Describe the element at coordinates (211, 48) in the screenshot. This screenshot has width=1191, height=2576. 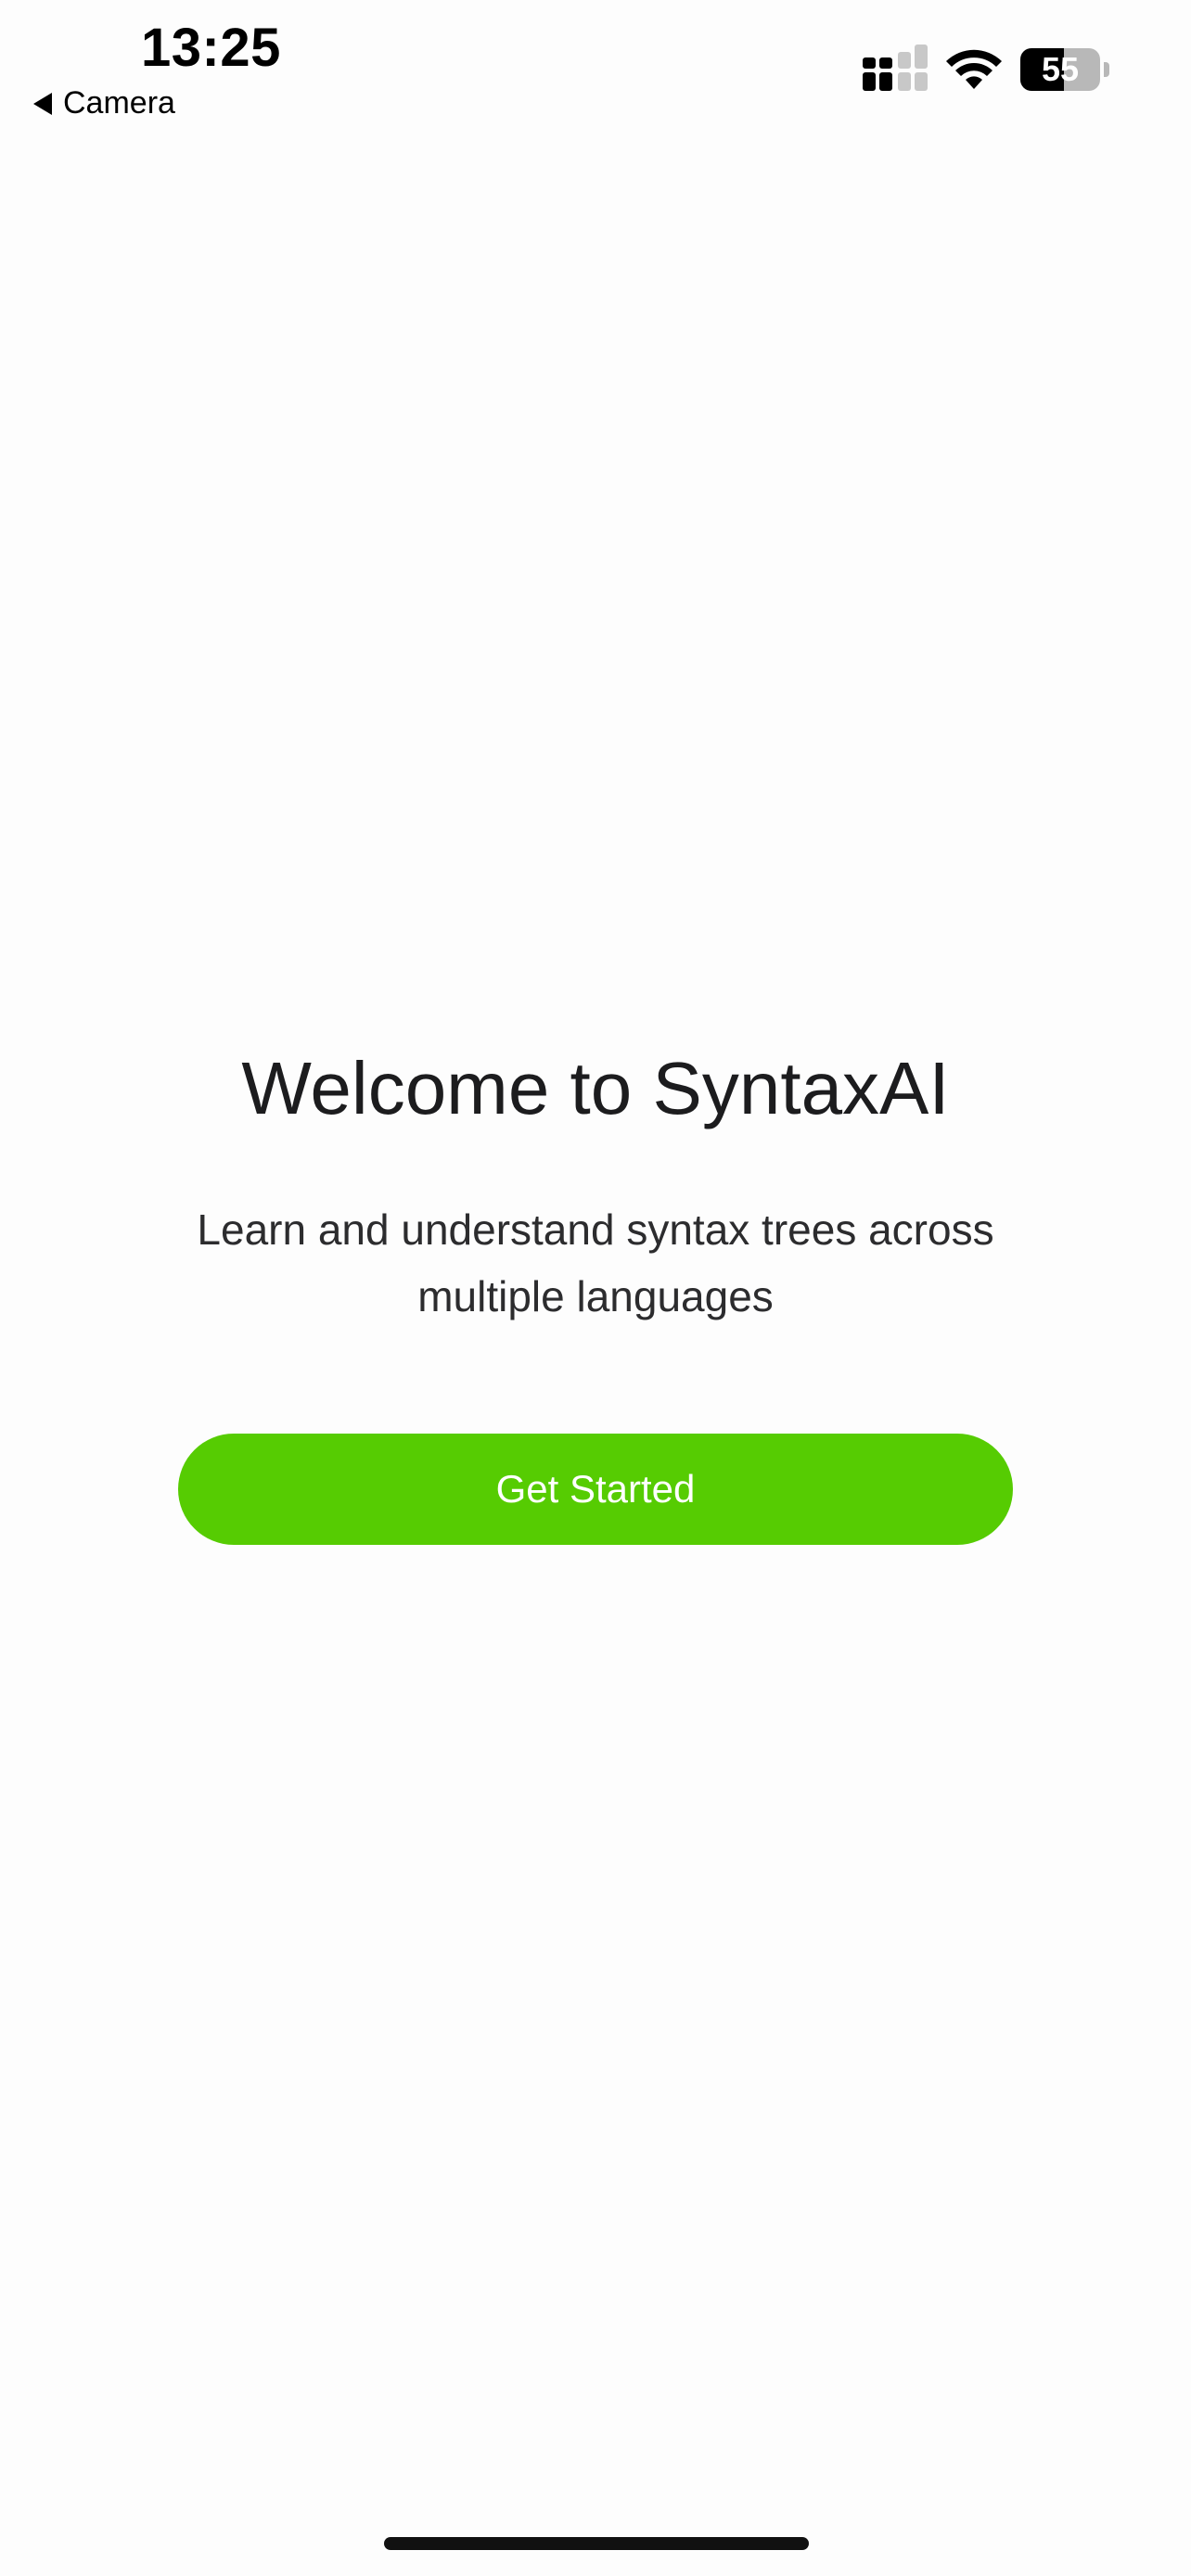
I see `status-bar-time: 13:25` at that location.